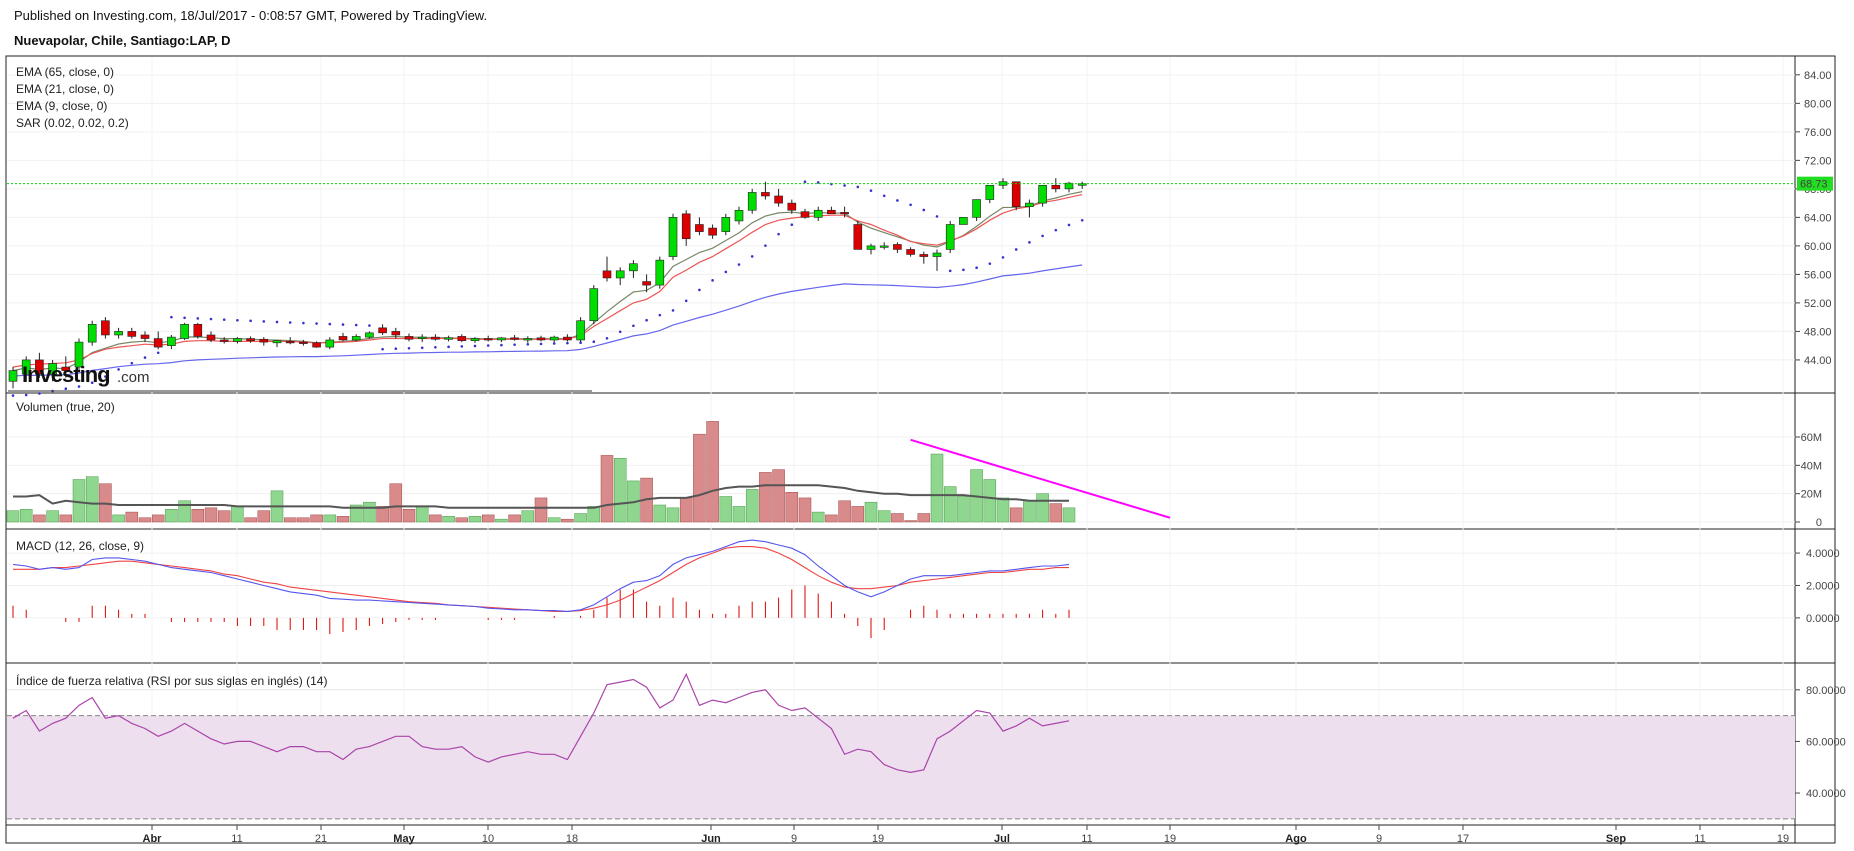  I want to click on legend-ema21: EMA (21, close, 0), so click(65, 89).